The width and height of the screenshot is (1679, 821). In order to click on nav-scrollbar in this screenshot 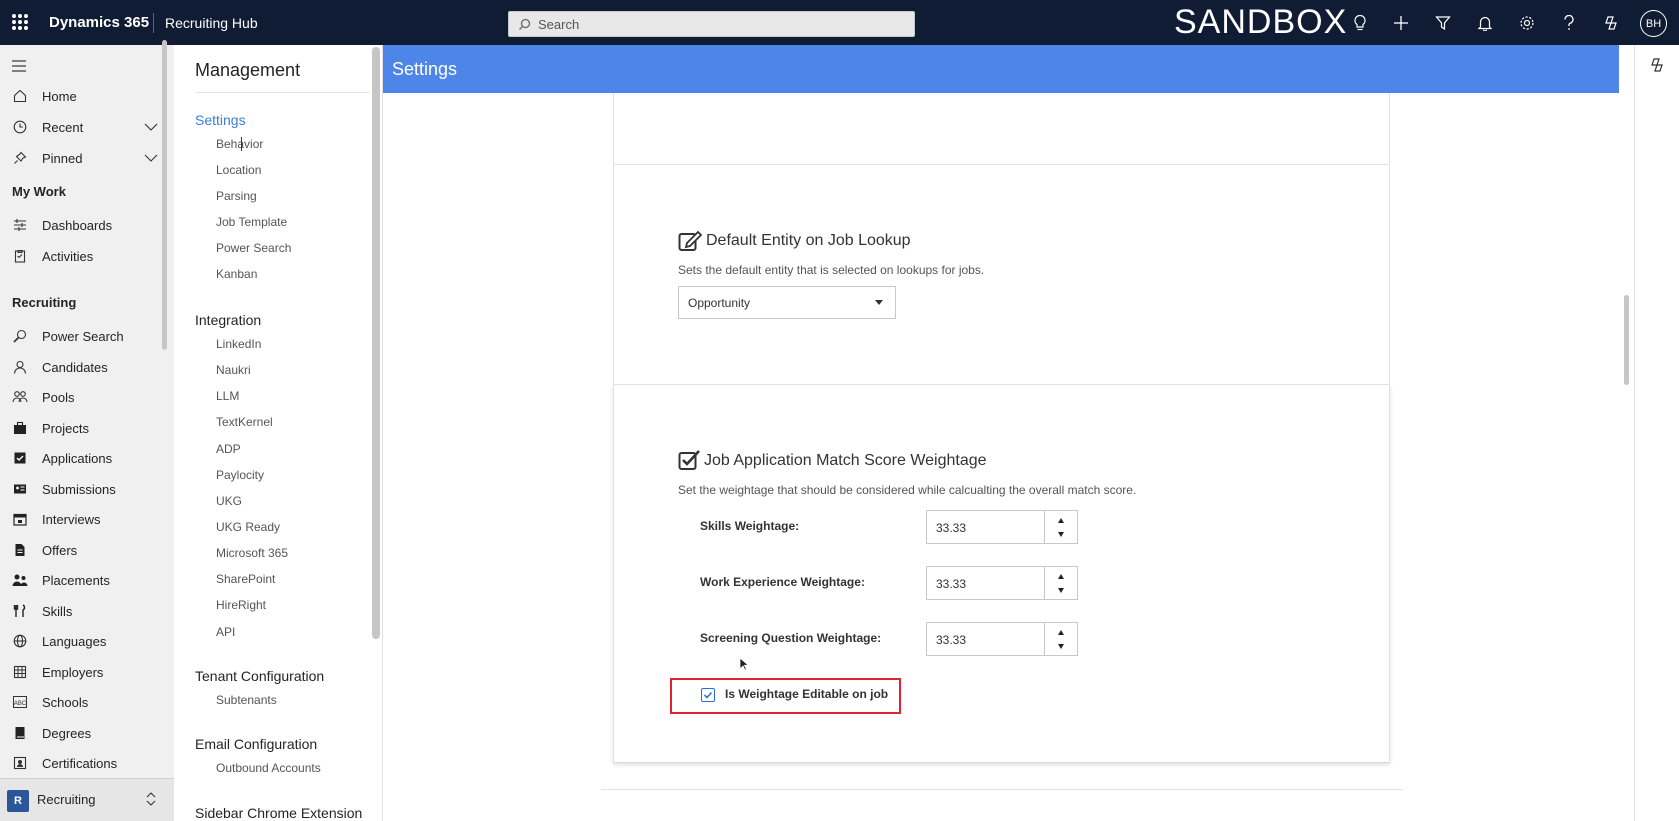, I will do `click(164, 195)`.